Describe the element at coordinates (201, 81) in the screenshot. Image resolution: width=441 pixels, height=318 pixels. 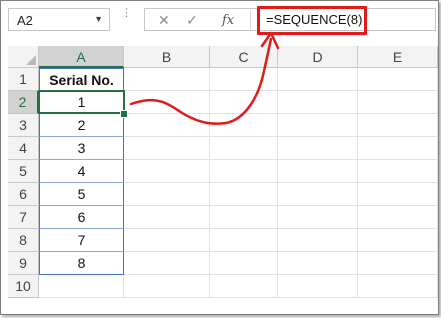
I see `annotation-arrow-curve` at that location.